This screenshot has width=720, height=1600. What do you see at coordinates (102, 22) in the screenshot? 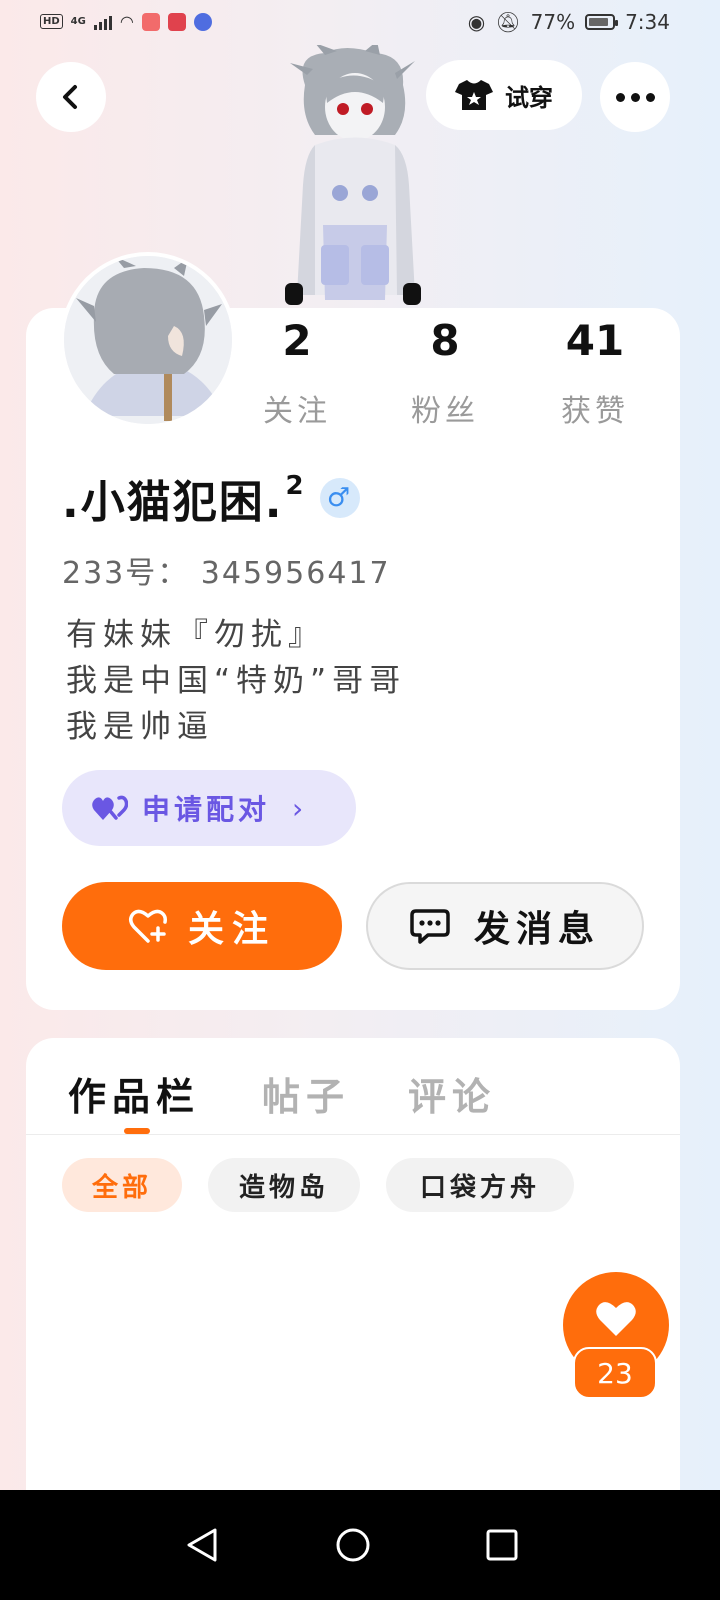
I see `signal-icon` at bounding box center [102, 22].